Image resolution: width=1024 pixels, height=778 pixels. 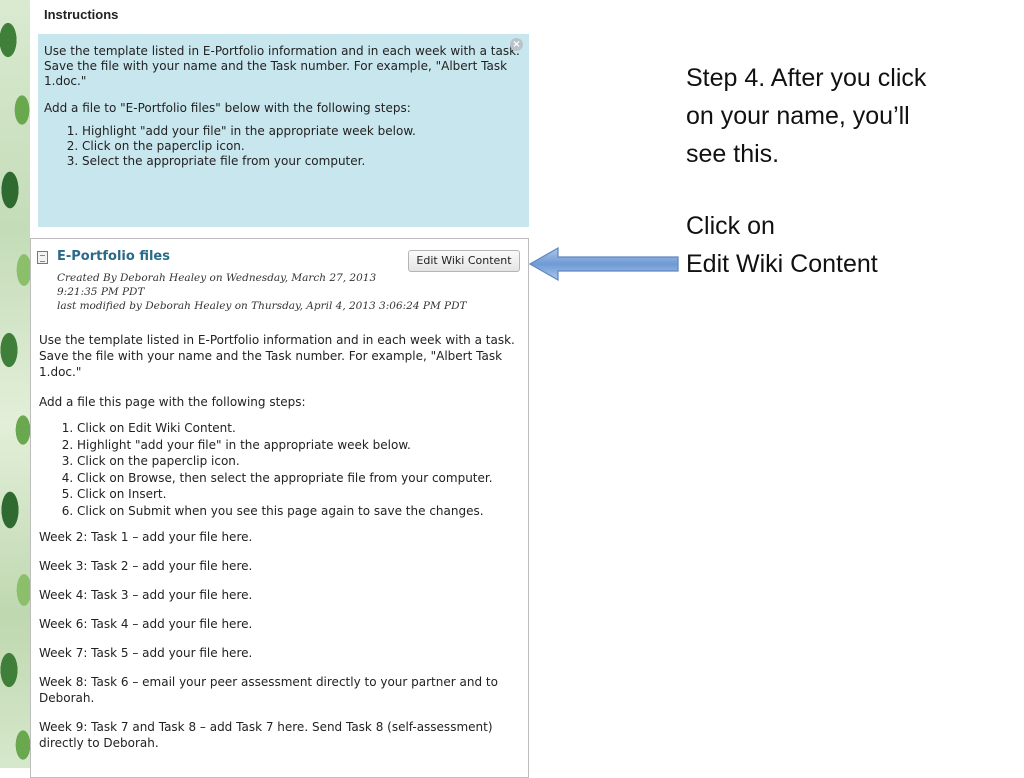 I want to click on week-entry: Week 7: Task 5 – add your file here., so click(x=281, y=653).